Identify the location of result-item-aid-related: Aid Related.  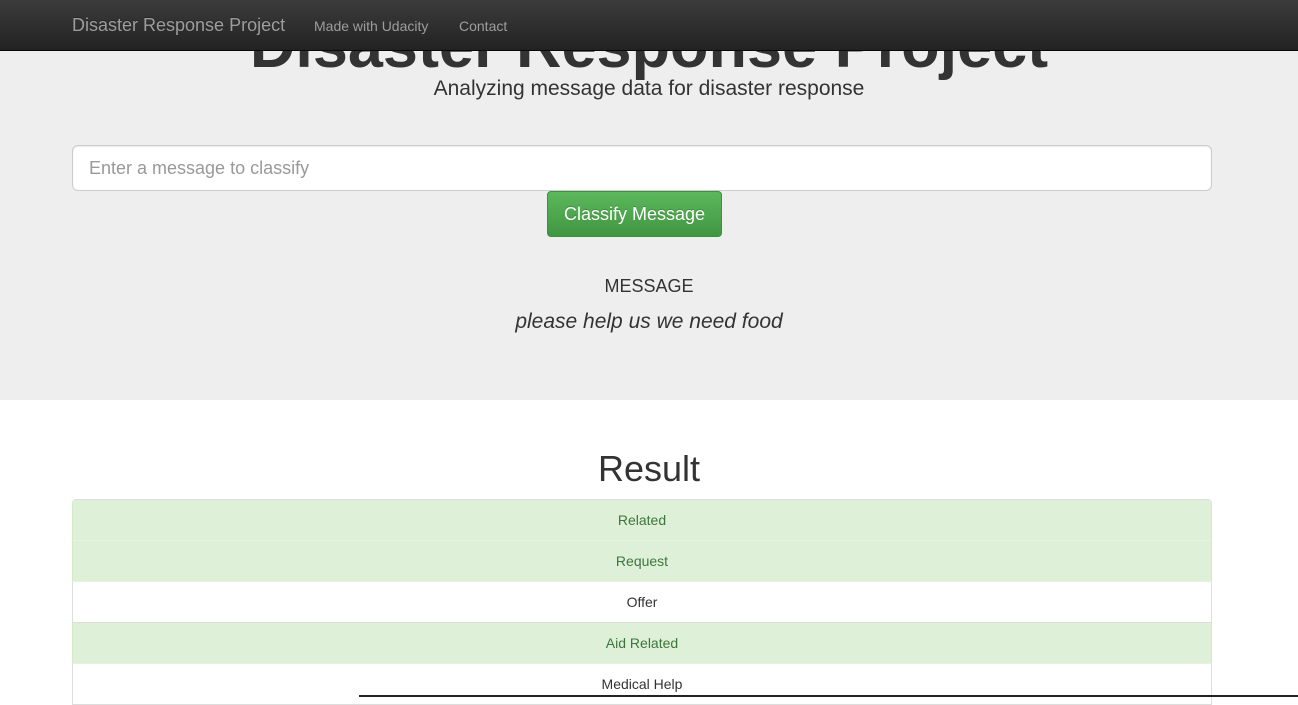
(642, 643).